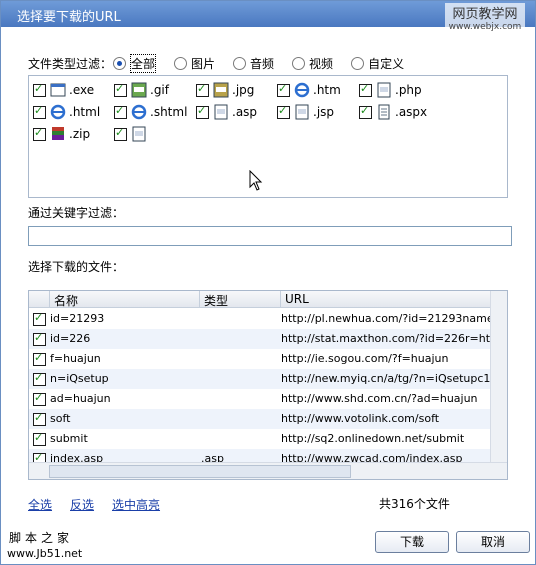 This screenshot has width=536, height=565. I want to click on radio-custom: 自定义, so click(377, 63).